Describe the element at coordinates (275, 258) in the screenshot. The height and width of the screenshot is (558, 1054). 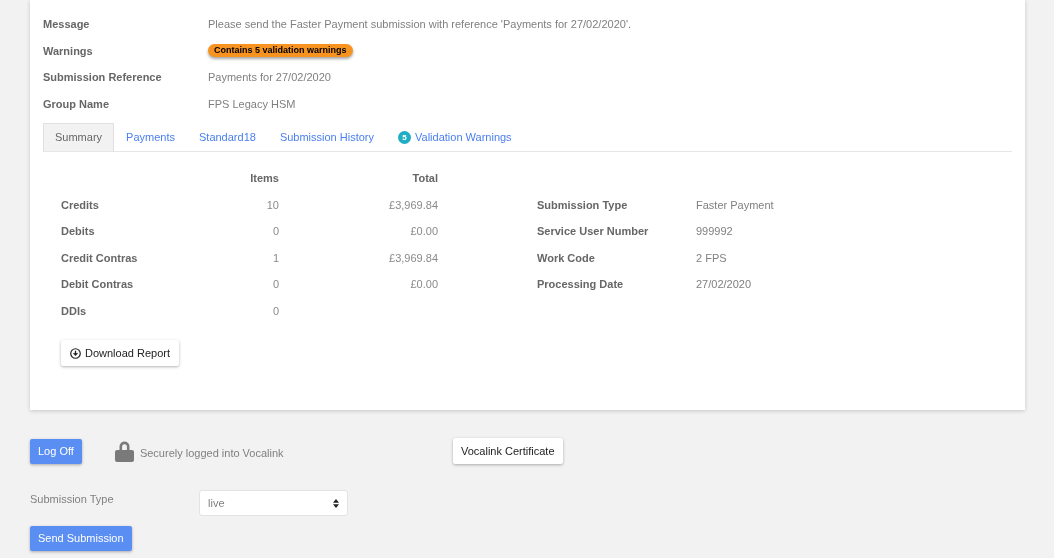
I see `items-cell-text: 1` at that location.